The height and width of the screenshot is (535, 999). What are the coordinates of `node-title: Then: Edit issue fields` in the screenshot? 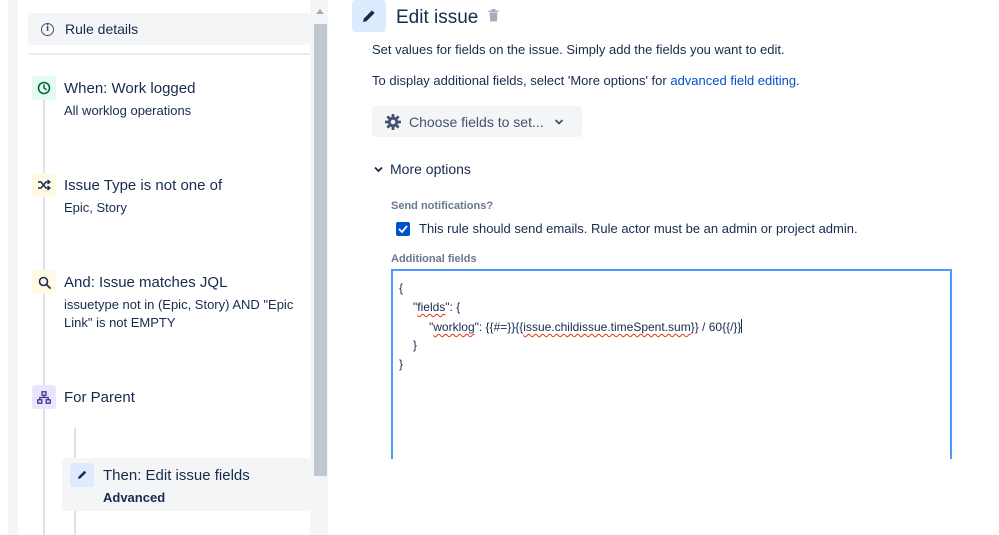 It's located at (176, 475).